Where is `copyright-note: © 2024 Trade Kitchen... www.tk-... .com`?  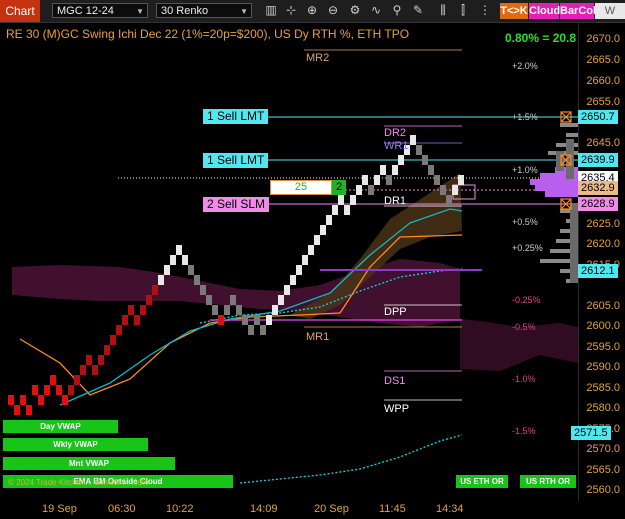
copyright-note: © 2024 Trade Kitchen... www.tk-... .com is located at coordinates (78, 482).